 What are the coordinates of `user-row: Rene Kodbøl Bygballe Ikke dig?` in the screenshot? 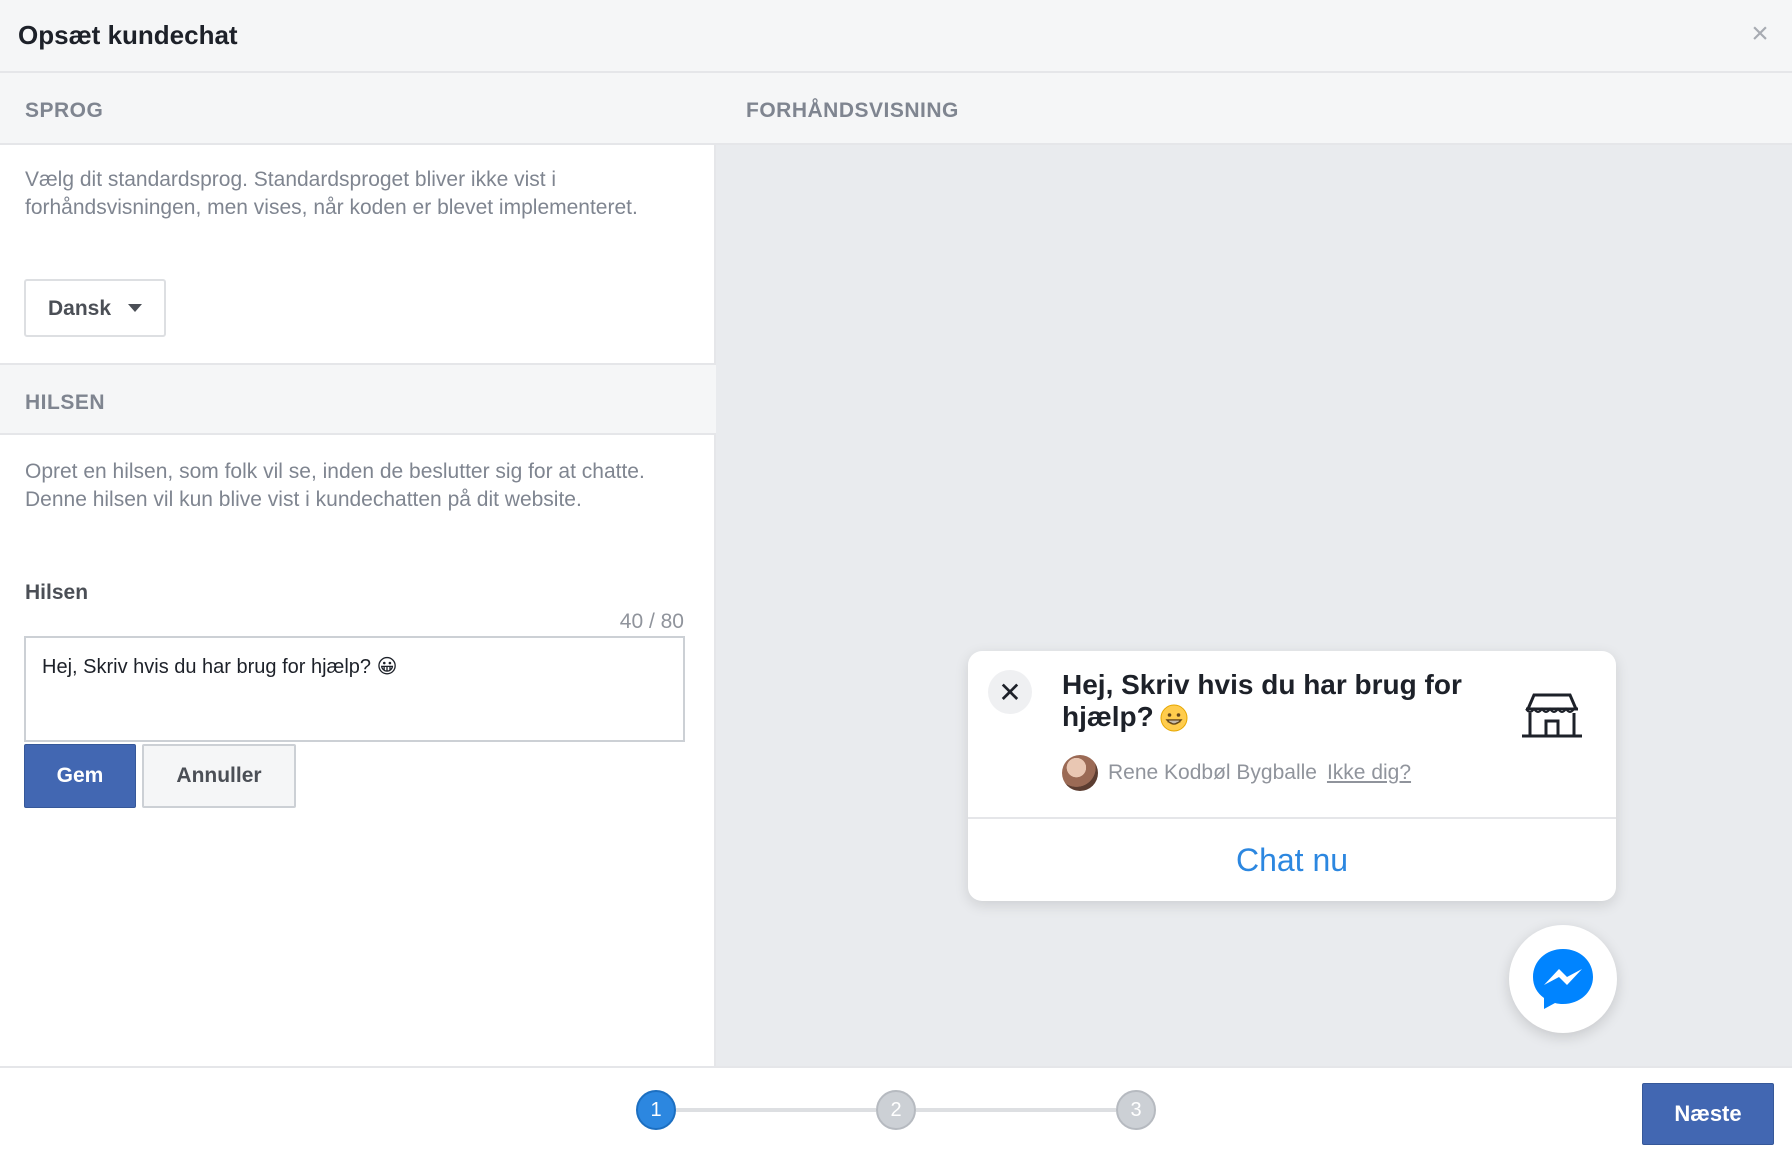 It's located at (1236, 773).